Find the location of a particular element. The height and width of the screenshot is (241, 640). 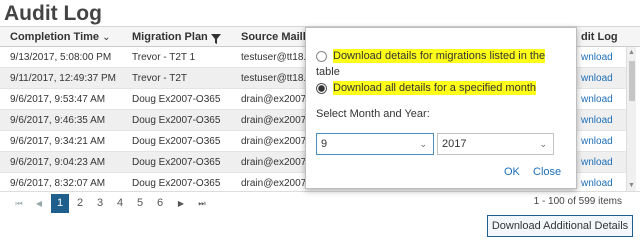

prev-page-icon: ◀ is located at coordinates (39, 203).